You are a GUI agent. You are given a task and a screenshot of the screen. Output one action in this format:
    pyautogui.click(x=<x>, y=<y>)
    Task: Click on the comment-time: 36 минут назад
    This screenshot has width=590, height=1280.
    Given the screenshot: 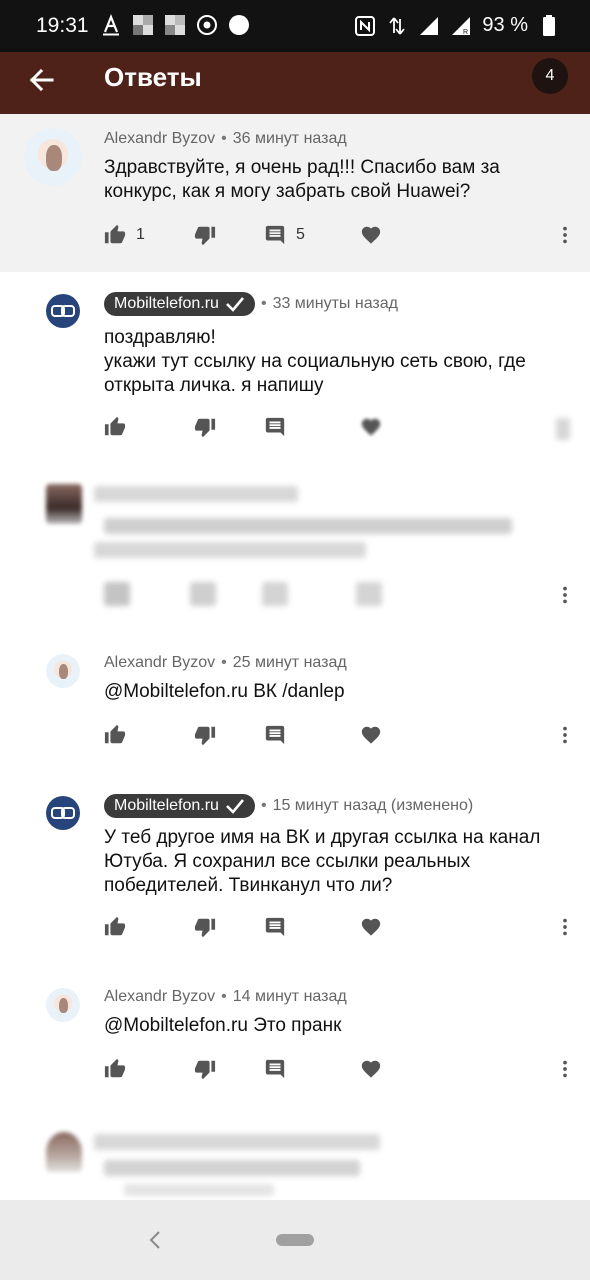 What is the action you would take?
    pyautogui.click(x=289, y=138)
    